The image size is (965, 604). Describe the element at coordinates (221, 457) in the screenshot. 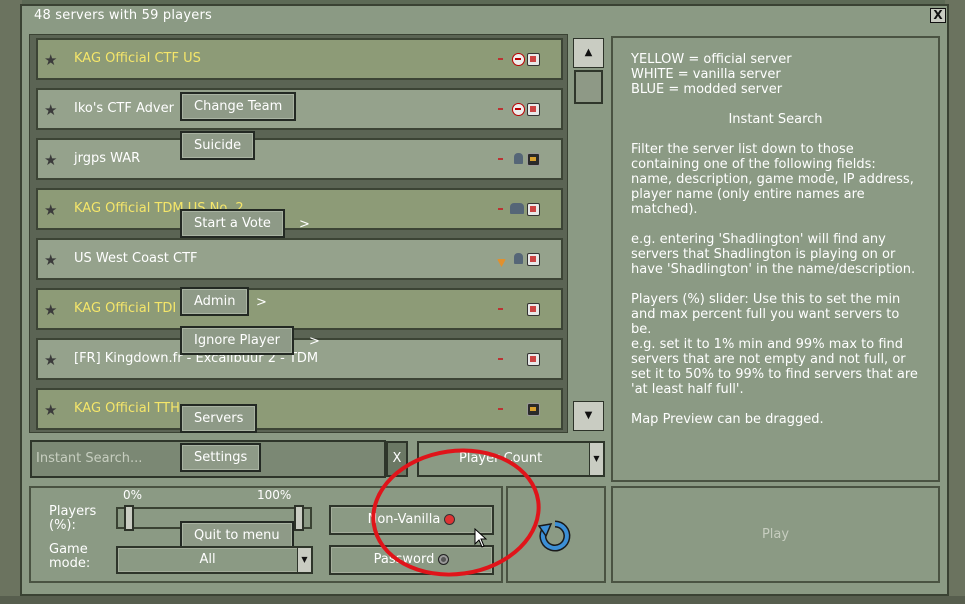

I see `menu-settings: Settings` at that location.